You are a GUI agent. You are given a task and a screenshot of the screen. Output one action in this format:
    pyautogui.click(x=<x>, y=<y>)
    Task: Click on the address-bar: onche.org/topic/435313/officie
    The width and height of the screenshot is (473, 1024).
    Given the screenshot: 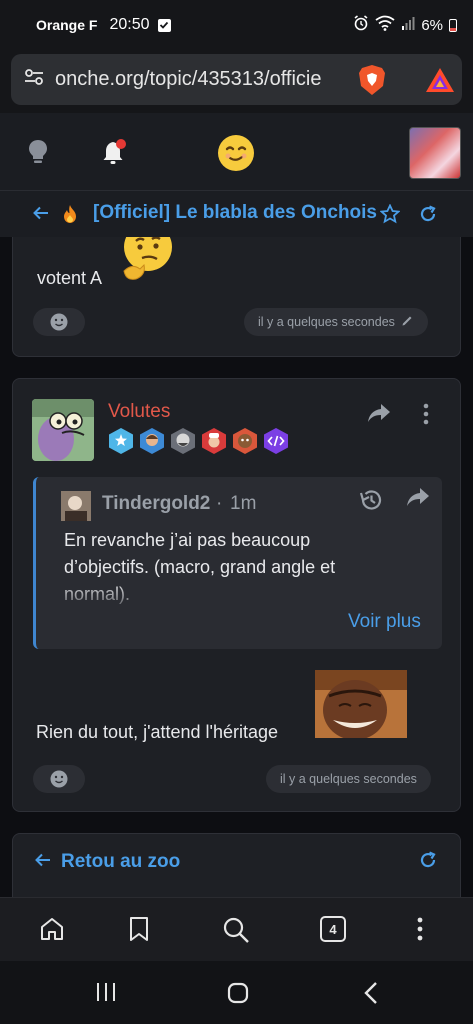 What is the action you would take?
    pyautogui.click(x=236, y=79)
    